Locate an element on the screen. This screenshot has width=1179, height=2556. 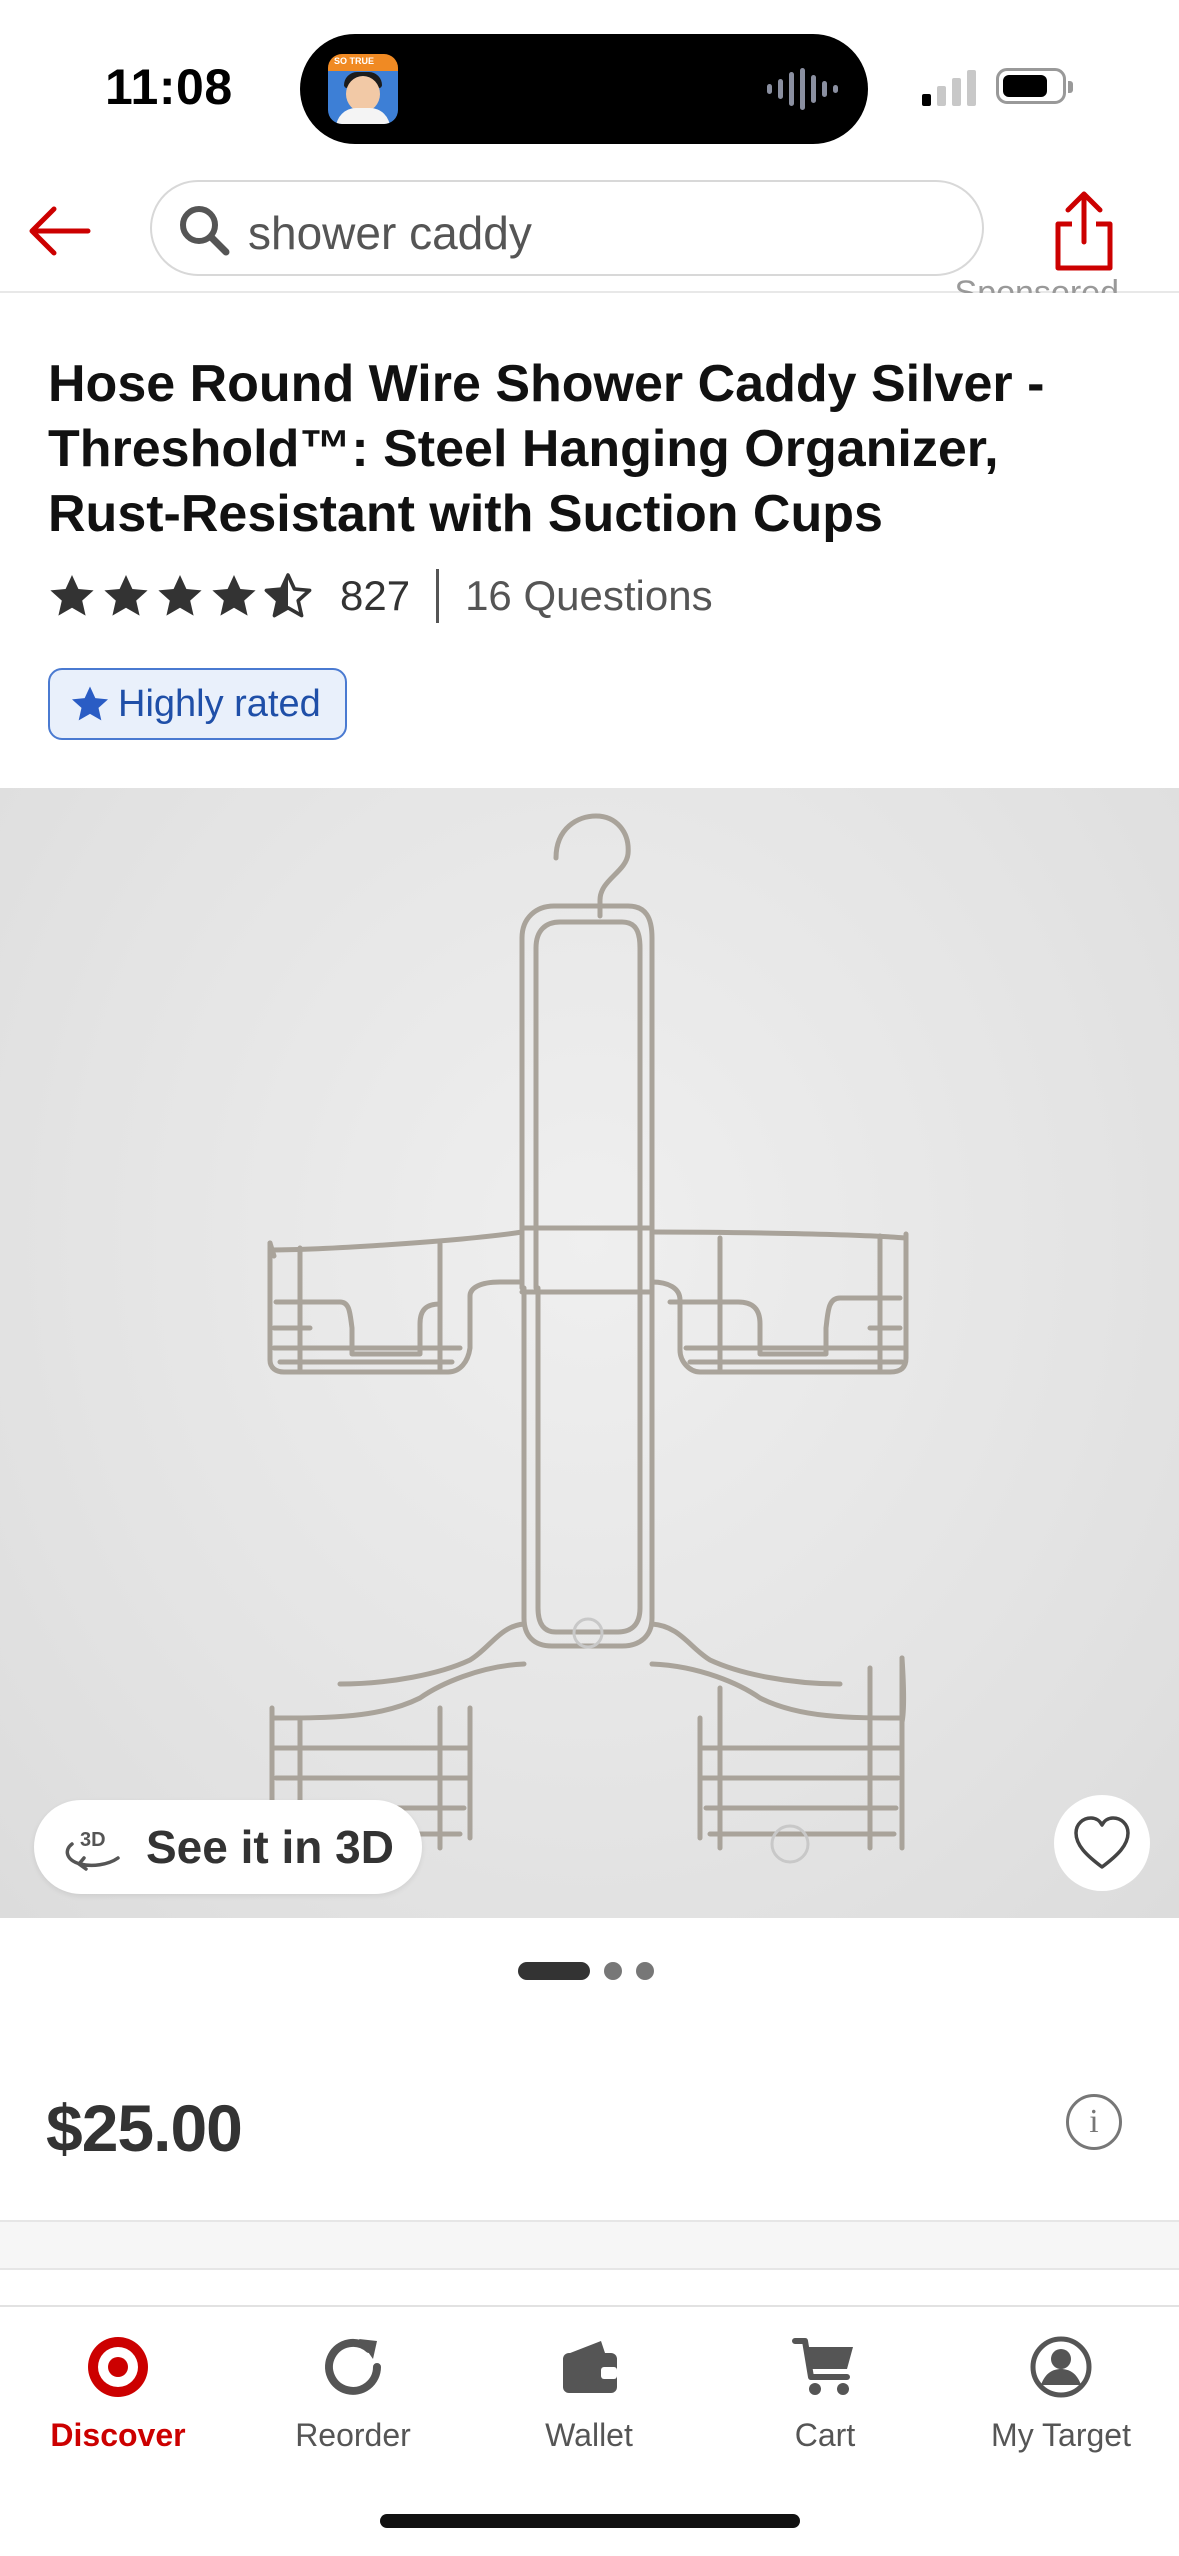
see-in-3d-button: 3D See it in 3D is located at coordinates (228, 1847).